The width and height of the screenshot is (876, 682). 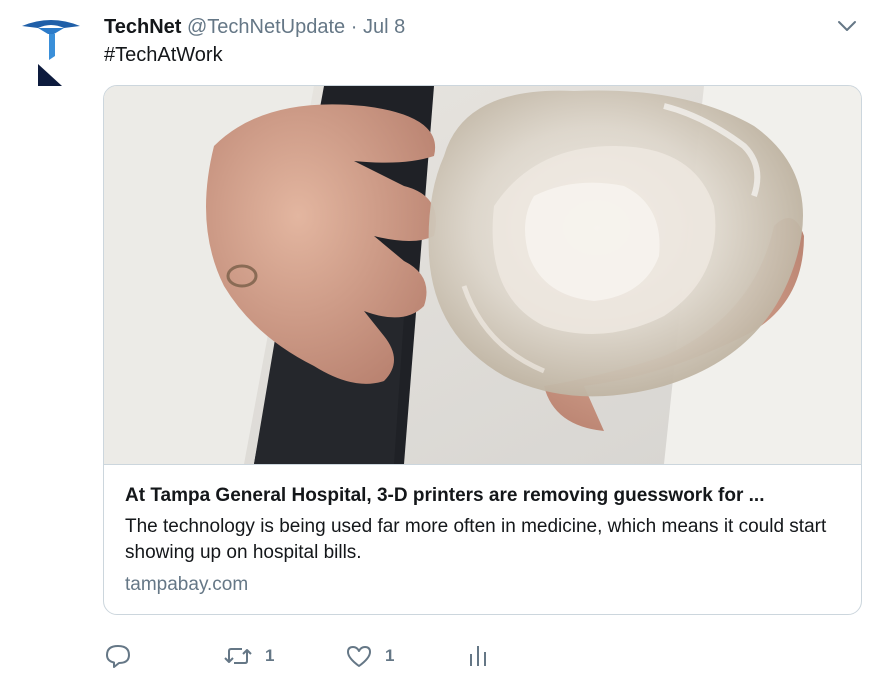 I want to click on heart-icon, so click(x=359, y=656).